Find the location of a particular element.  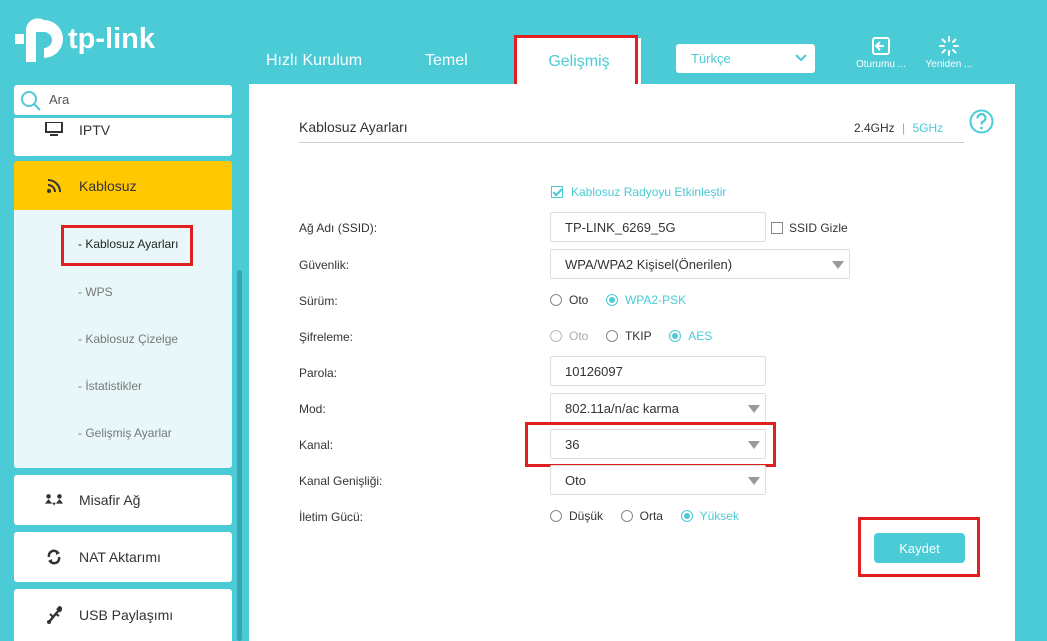

checkbox-checked-icon is located at coordinates (557, 192).